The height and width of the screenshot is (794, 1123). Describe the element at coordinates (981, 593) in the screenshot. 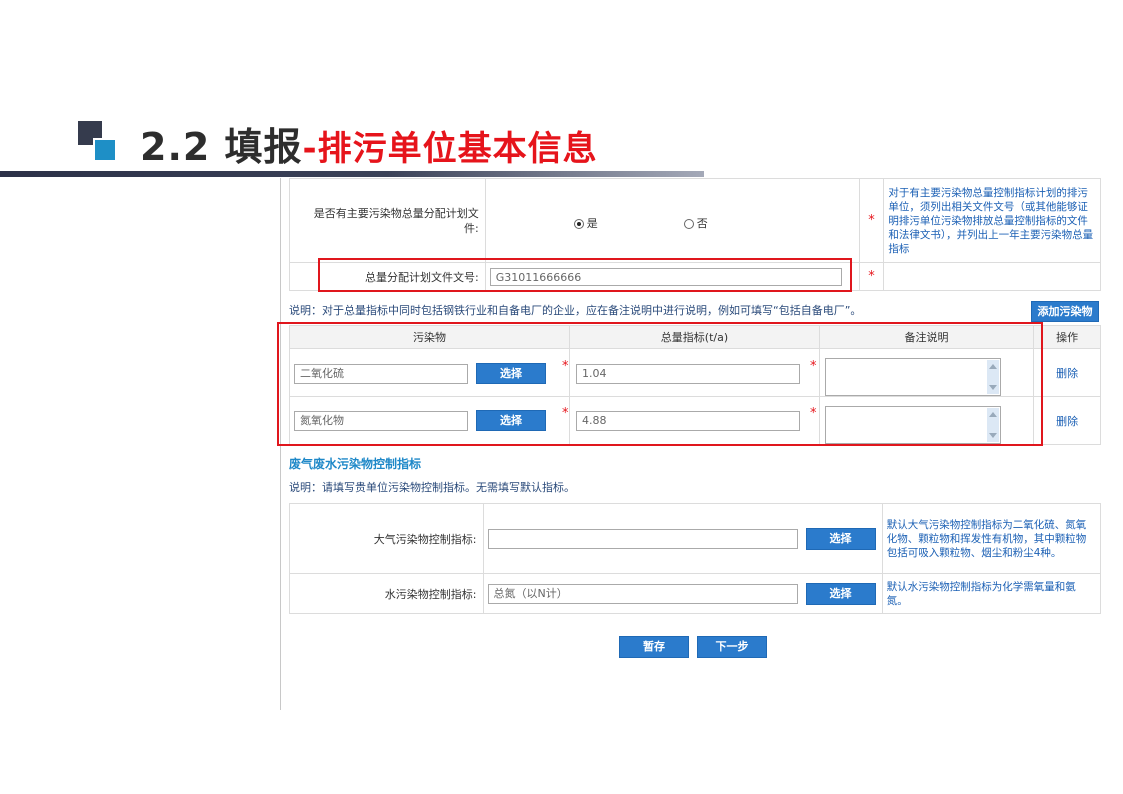

I see `water-note: 默认水污染物控制指标为化学需氧量和氨氮。` at that location.